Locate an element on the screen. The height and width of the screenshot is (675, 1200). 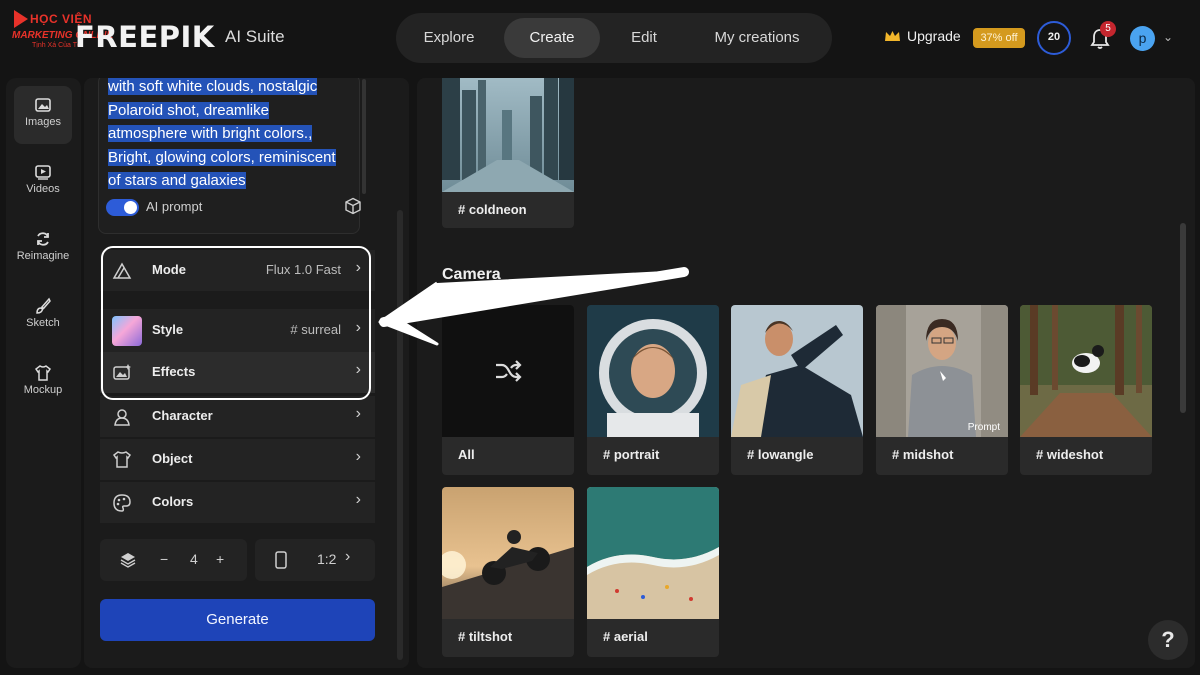
main-nav: Explore Create Edit My creations is located at coordinates (614, 38).